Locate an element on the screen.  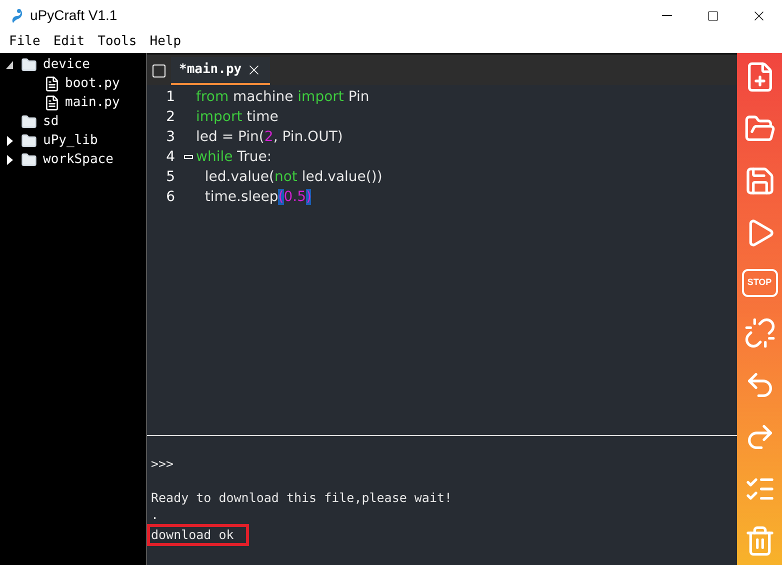
code-line: while True: is located at coordinates (234, 157).